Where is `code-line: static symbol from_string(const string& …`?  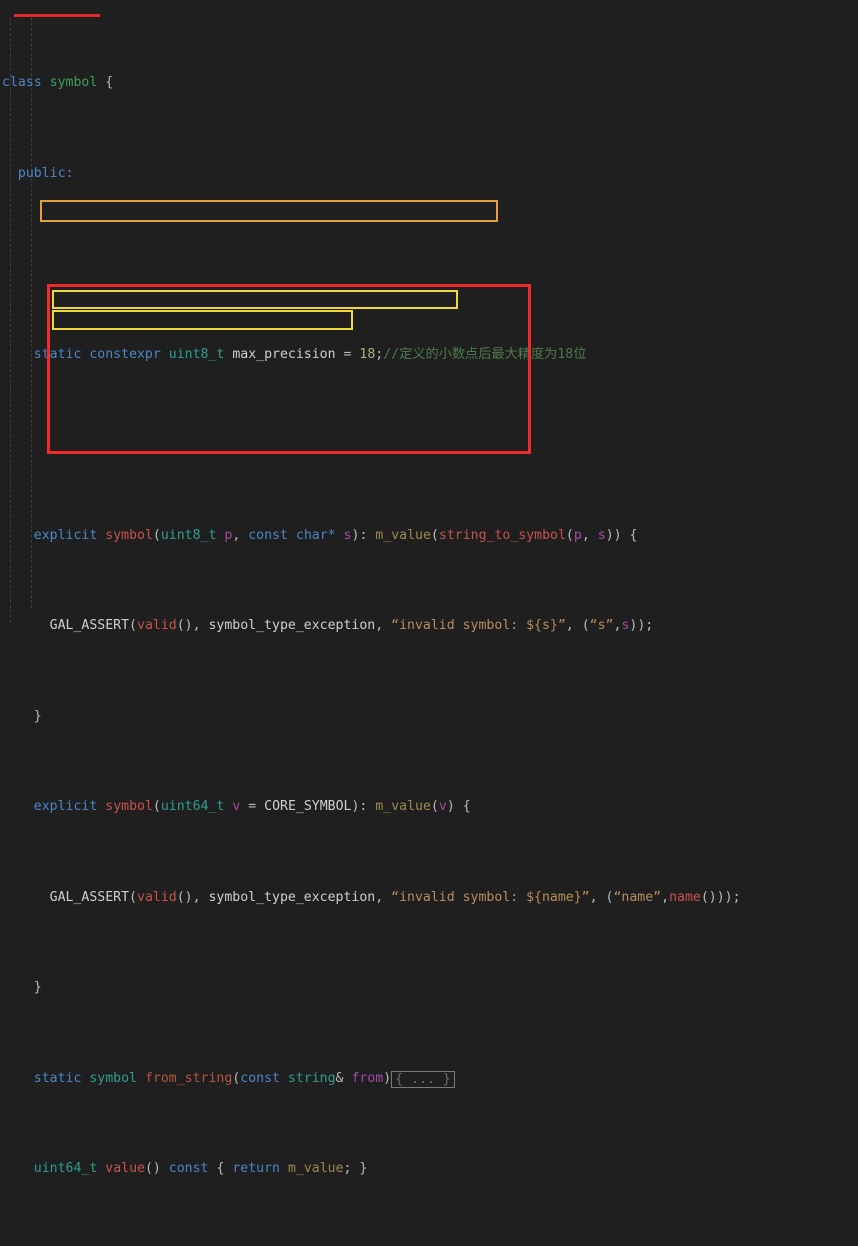 code-line: static symbol from_string(const string& … is located at coordinates (429, 1079).